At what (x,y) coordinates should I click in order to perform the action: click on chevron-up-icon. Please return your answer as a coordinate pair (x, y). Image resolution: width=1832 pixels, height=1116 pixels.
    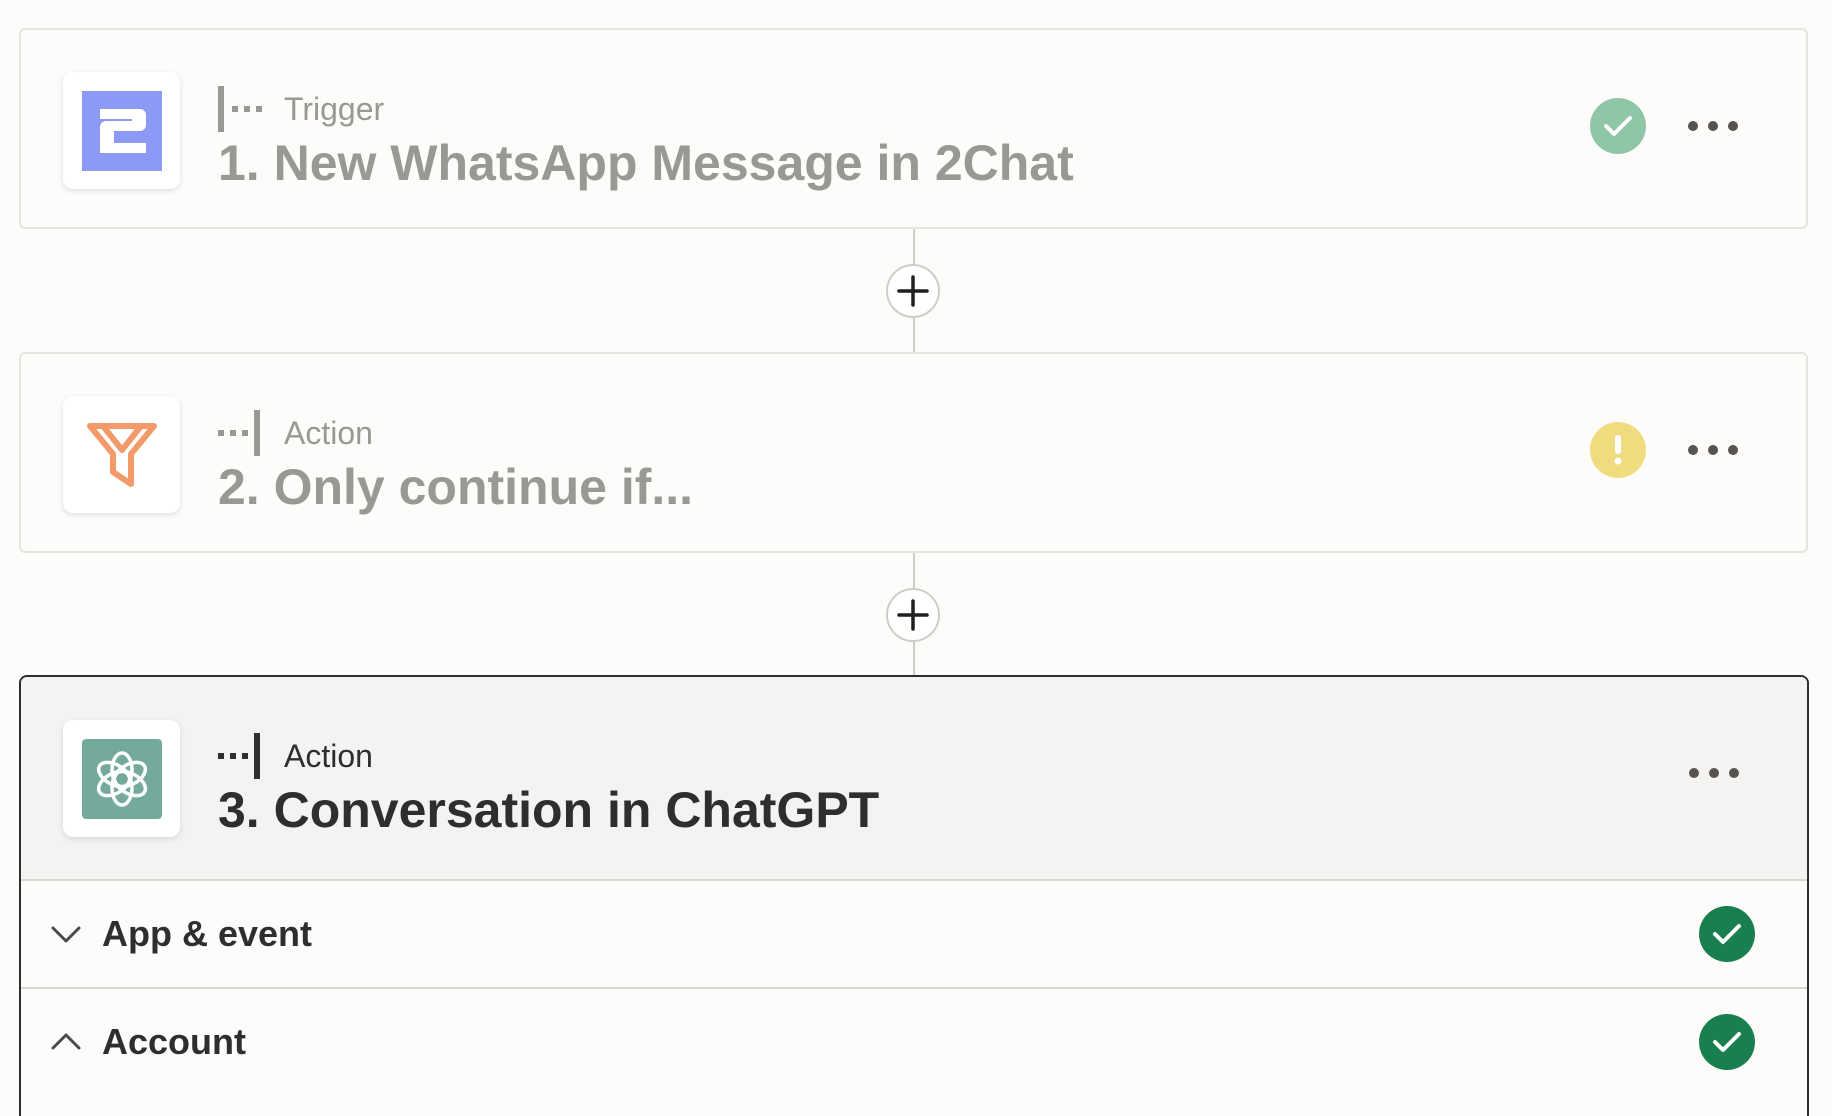
    Looking at the image, I should click on (66, 1041).